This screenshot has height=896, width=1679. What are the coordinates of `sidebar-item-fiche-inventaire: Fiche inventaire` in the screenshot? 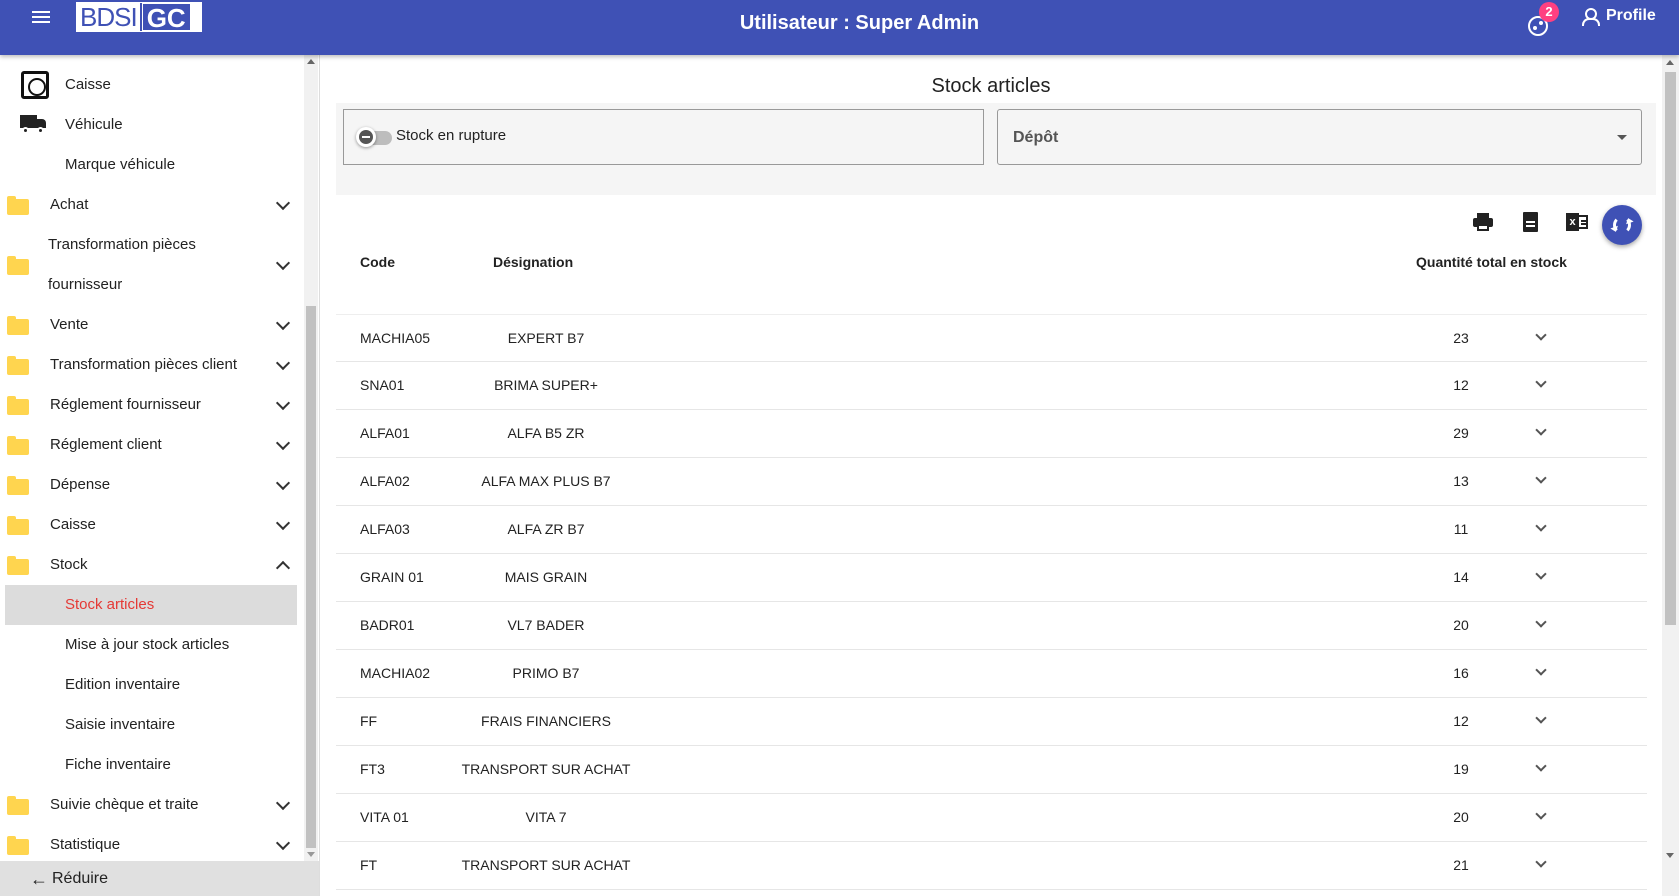 It's located at (150, 765).